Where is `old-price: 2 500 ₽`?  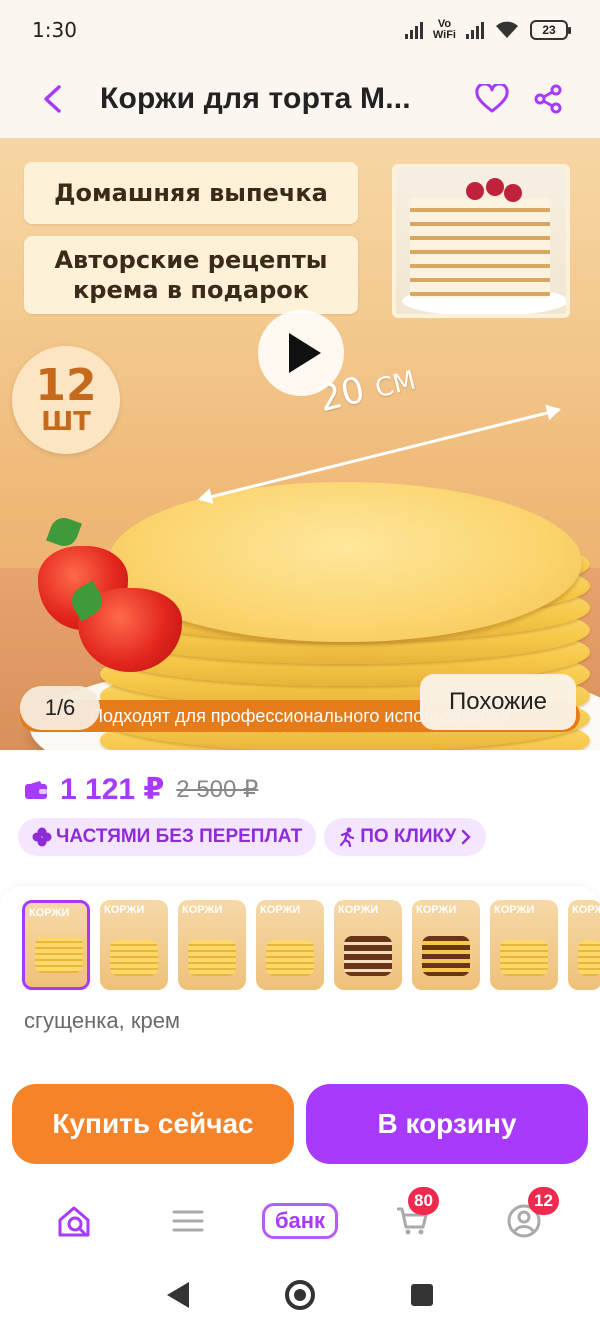
old-price: 2 500 ₽ is located at coordinates (217, 789).